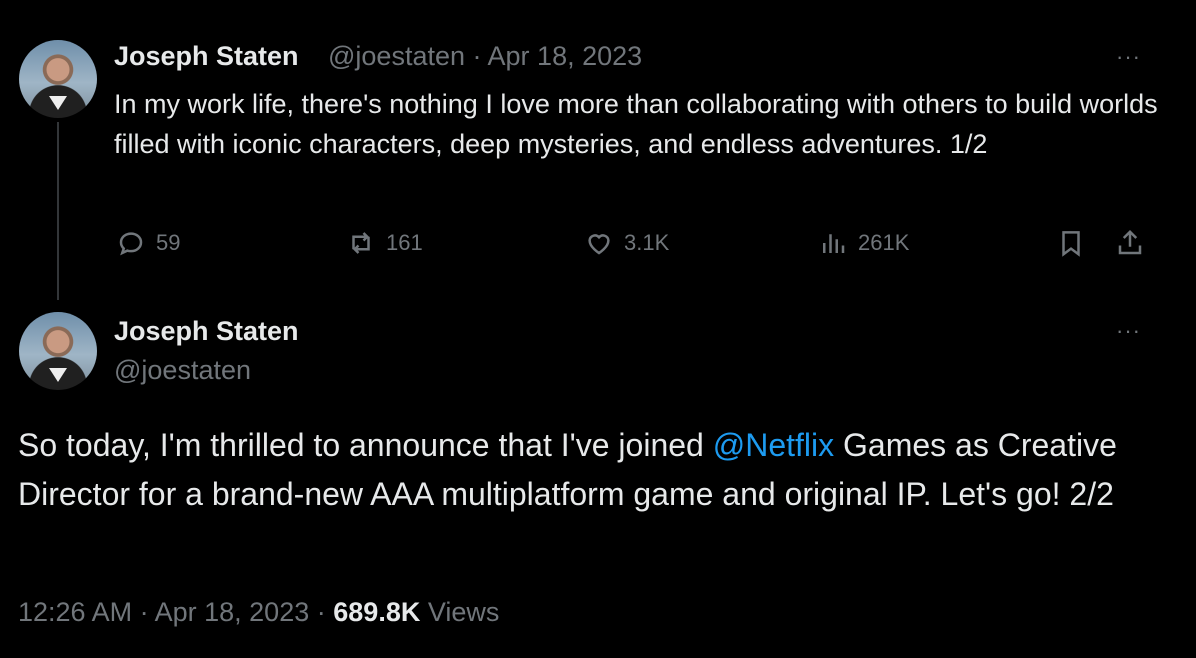 The image size is (1196, 658). What do you see at coordinates (485, 56) in the screenshot?
I see `tweet-meta: @joestaten · Apr 18, 2023` at bounding box center [485, 56].